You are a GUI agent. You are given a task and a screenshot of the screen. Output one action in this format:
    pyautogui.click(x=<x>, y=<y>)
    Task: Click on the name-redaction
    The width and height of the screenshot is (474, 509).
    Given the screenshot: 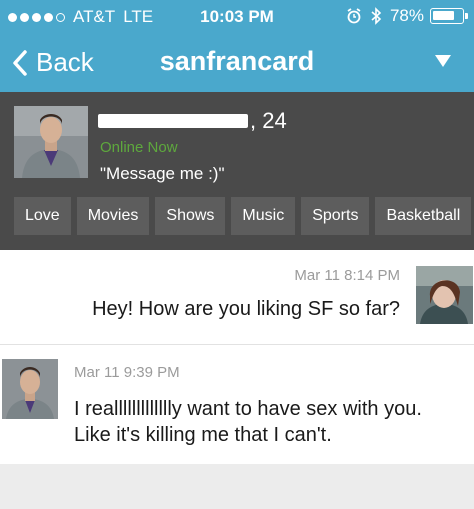 What is the action you would take?
    pyautogui.click(x=173, y=121)
    